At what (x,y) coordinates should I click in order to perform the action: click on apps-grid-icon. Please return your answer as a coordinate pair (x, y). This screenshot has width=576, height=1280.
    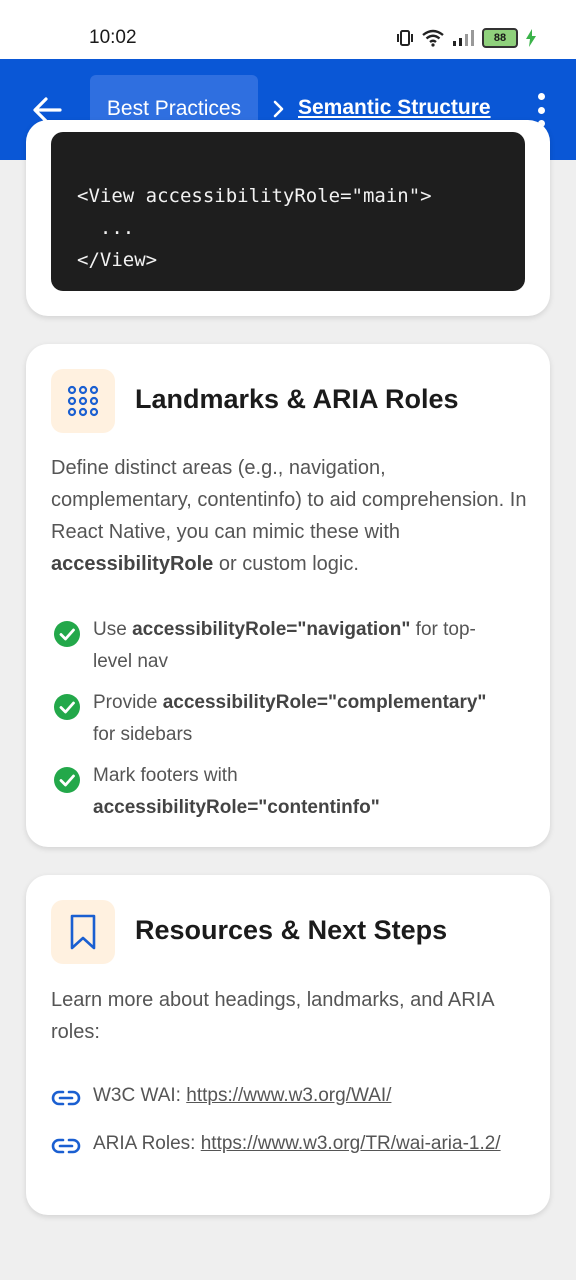
    Looking at the image, I should click on (83, 401).